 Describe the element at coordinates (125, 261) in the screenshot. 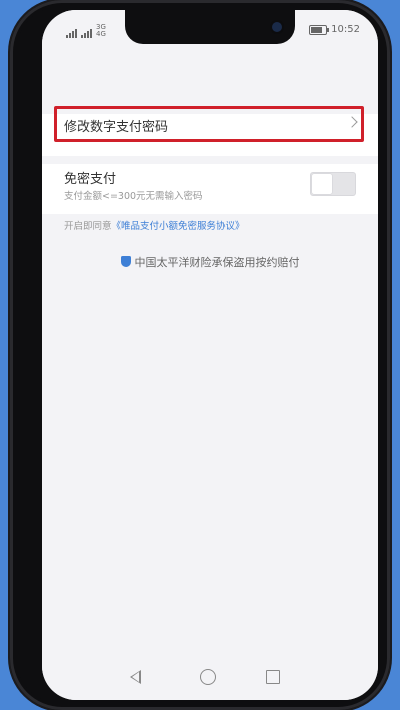

I see `shield-icon` at that location.